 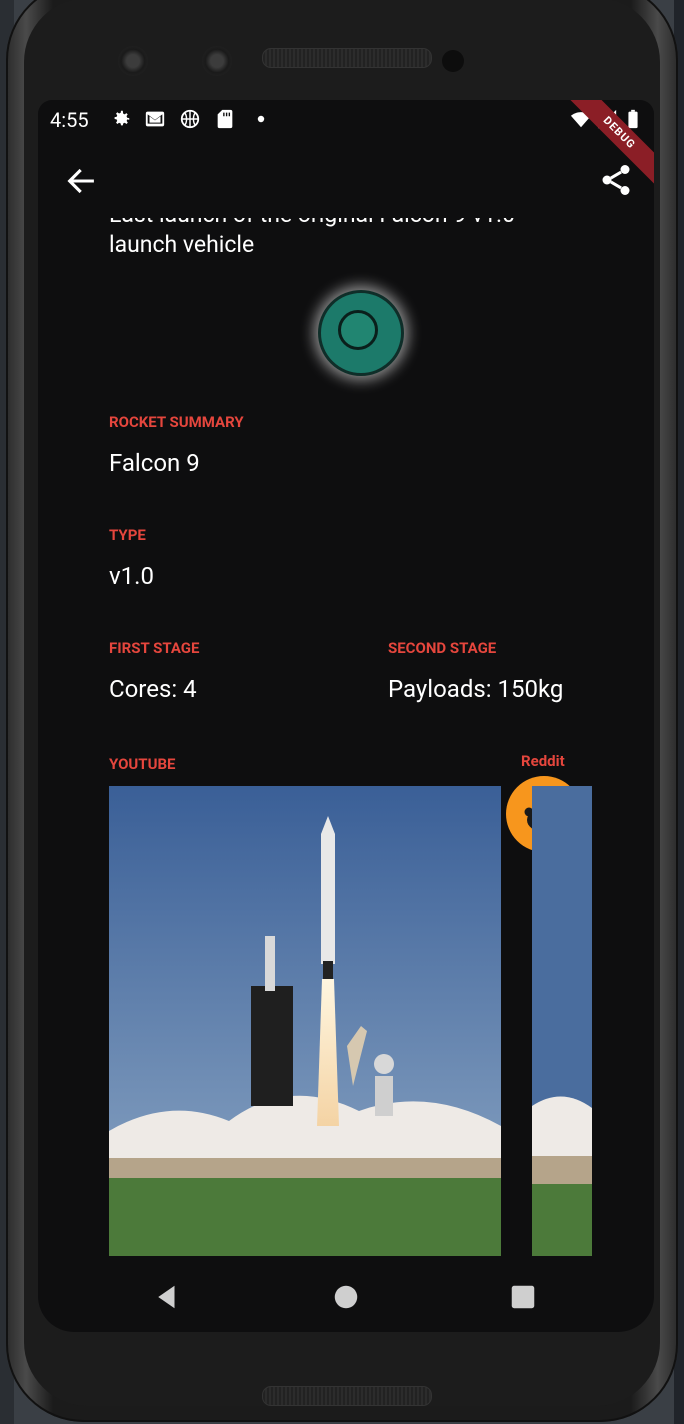 I want to click on sd-card-icon, so click(x=225, y=119).